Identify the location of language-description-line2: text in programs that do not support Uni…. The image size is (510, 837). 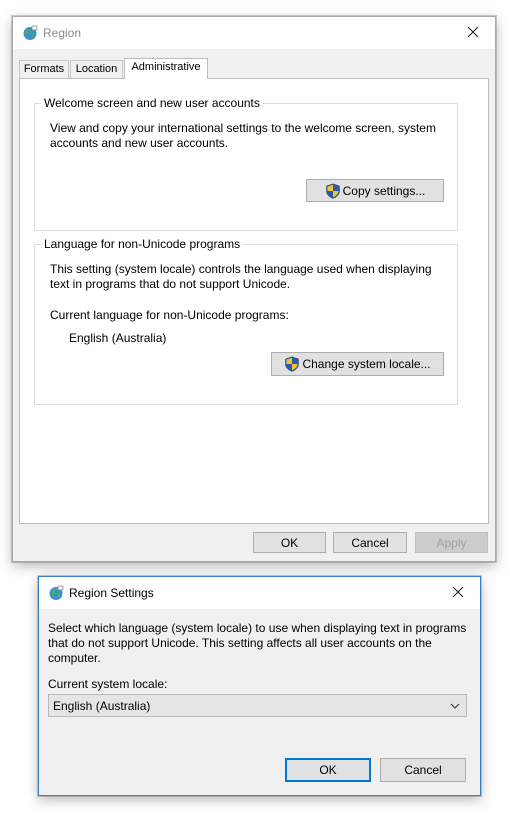
(170, 284).